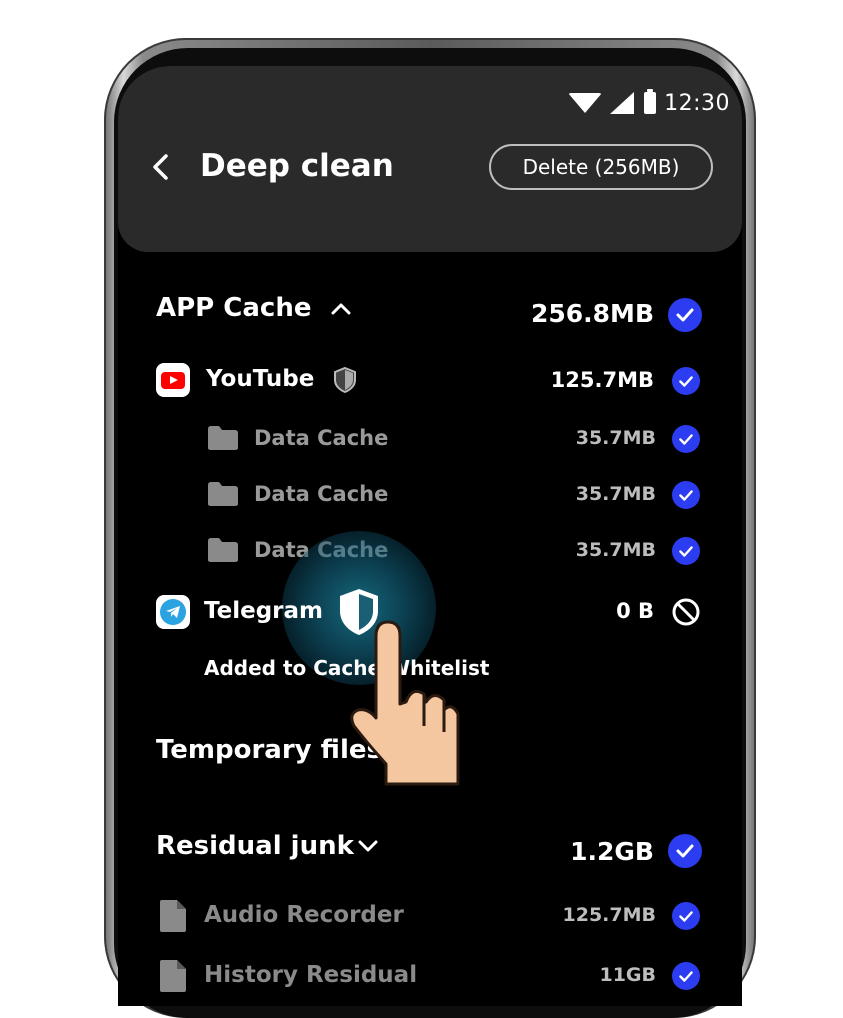 The image size is (843, 1018). What do you see at coordinates (260, 379) in the screenshot?
I see `app-name-youtube: YouTube` at bounding box center [260, 379].